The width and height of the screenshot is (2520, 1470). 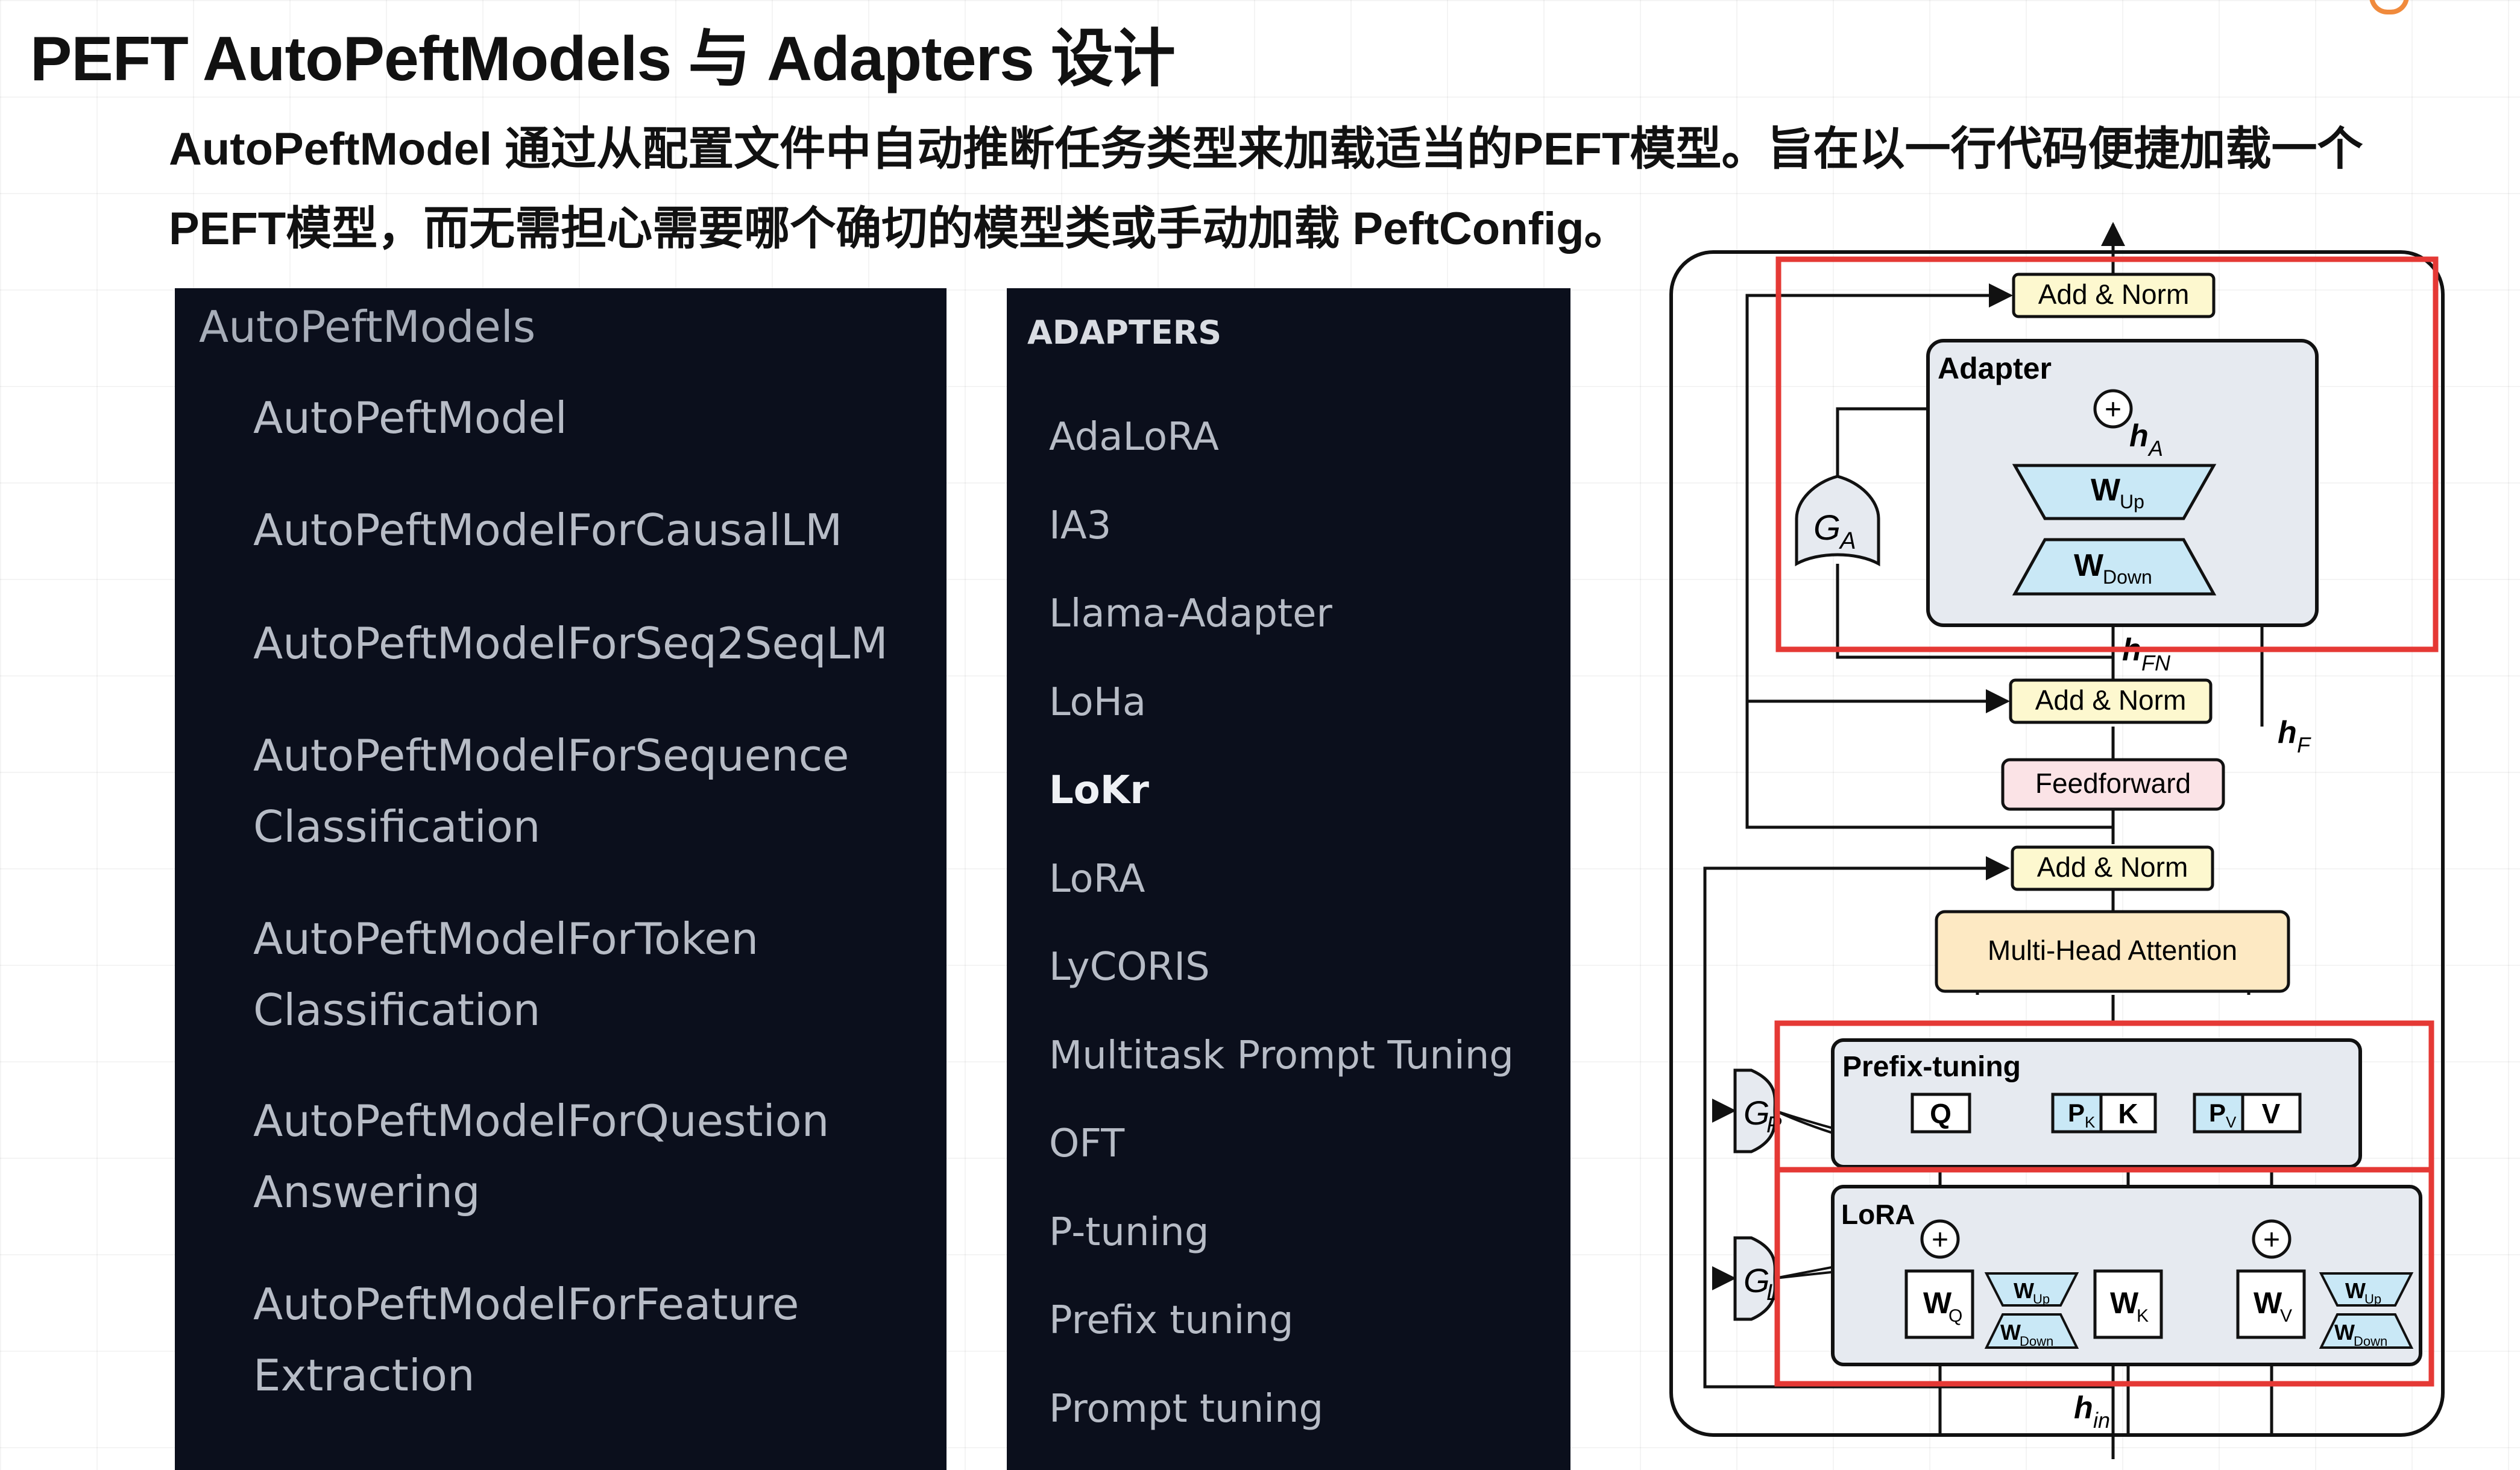 What do you see at coordinates (368, 326) in the screenshot?
I see `autopeftmodels-heading: AutoPeftModels` at bounding box center [368, 326].